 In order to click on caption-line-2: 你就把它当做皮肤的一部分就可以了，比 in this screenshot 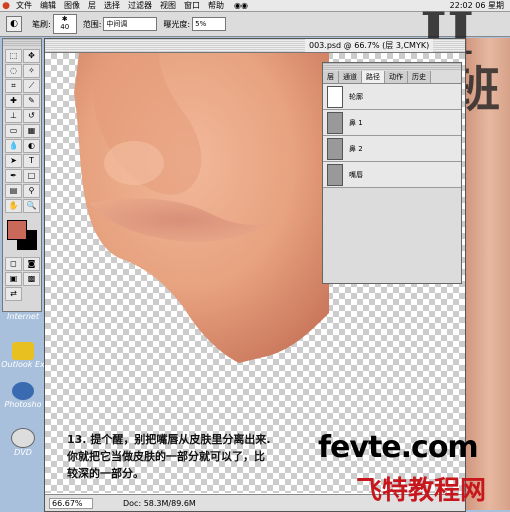, I will do `click(166, 456)`.